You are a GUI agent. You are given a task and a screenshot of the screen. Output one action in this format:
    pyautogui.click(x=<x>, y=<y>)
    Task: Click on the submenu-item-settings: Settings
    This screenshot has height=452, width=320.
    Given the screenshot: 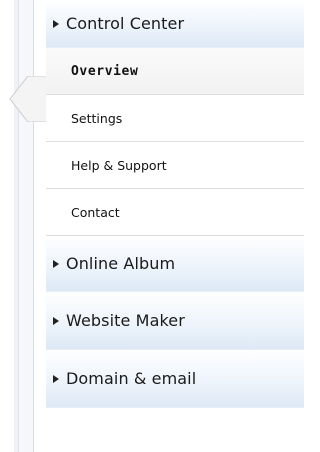 What is the action you would take?
    pyautogui.click(x=175, y=118)
    